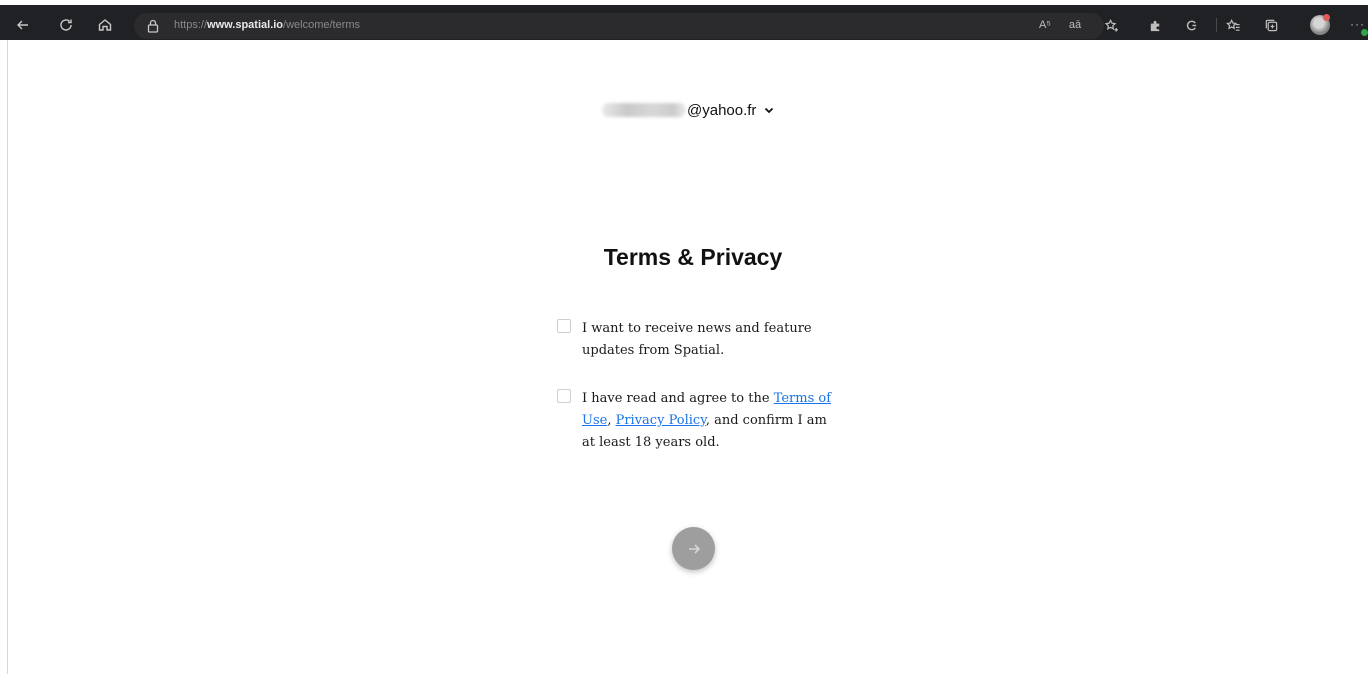 This screenshot has height=674, width=1368. I want to click on status-indicator-badge, so click(1364, 32).